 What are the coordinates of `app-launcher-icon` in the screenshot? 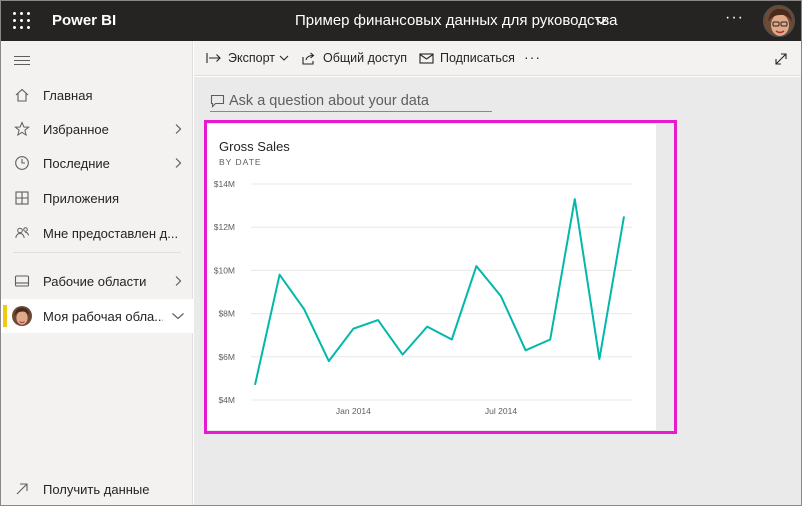 It's located at (22, 21).